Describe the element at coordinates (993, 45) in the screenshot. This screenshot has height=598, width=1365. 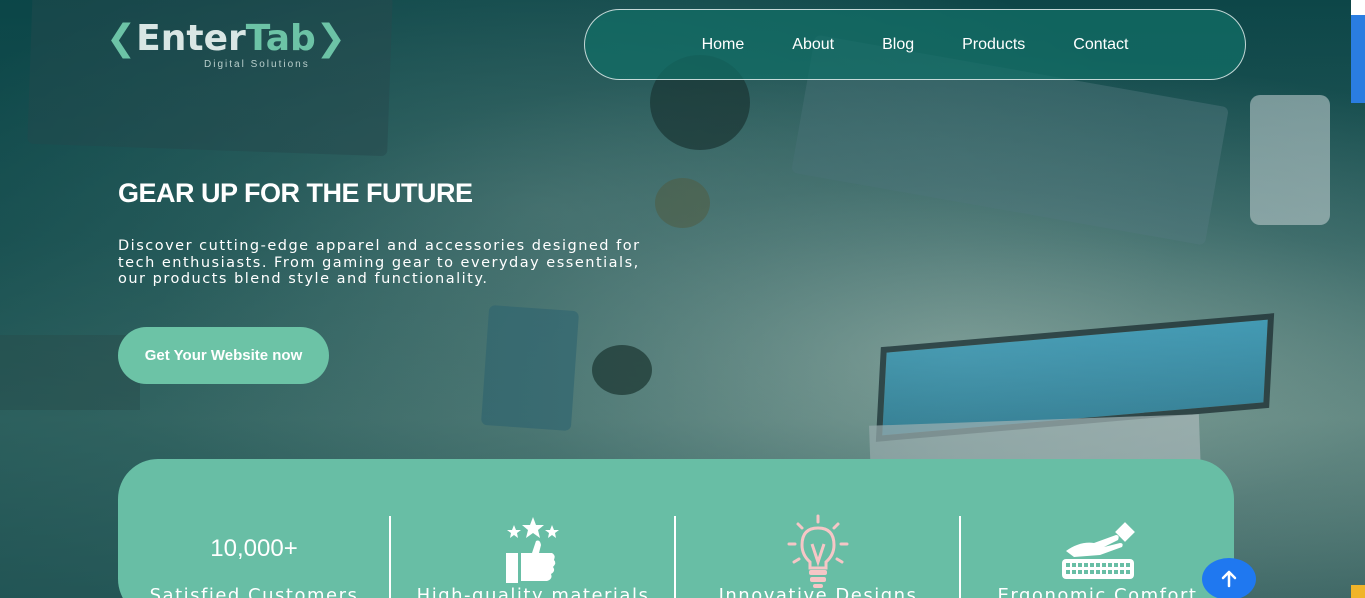
I see `nav-item-products: Products` at that location.